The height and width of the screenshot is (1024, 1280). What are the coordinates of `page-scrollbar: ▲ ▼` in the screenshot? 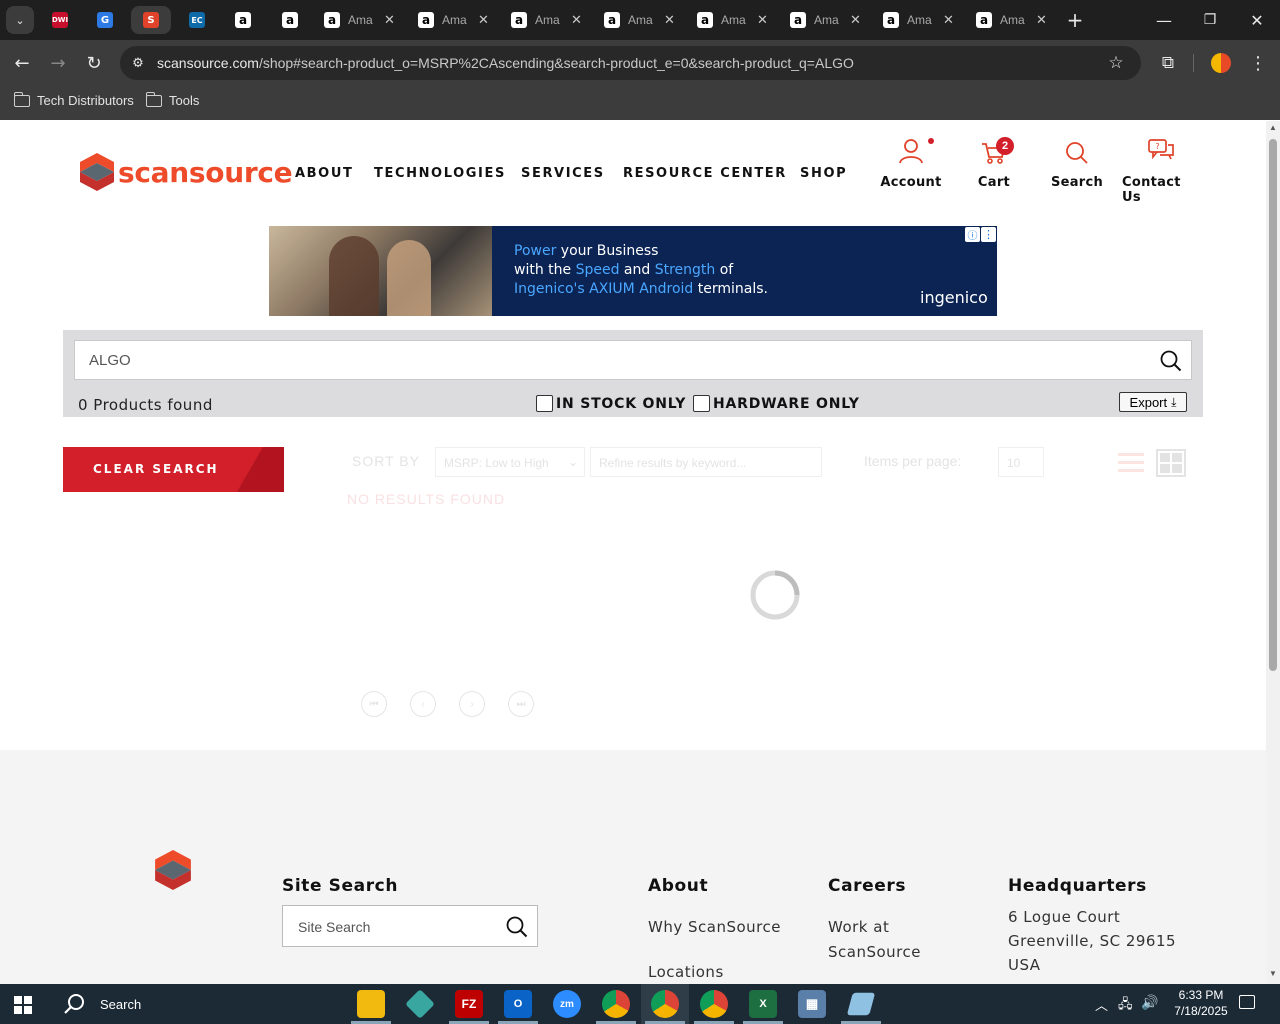 It's located at (1273, 552).